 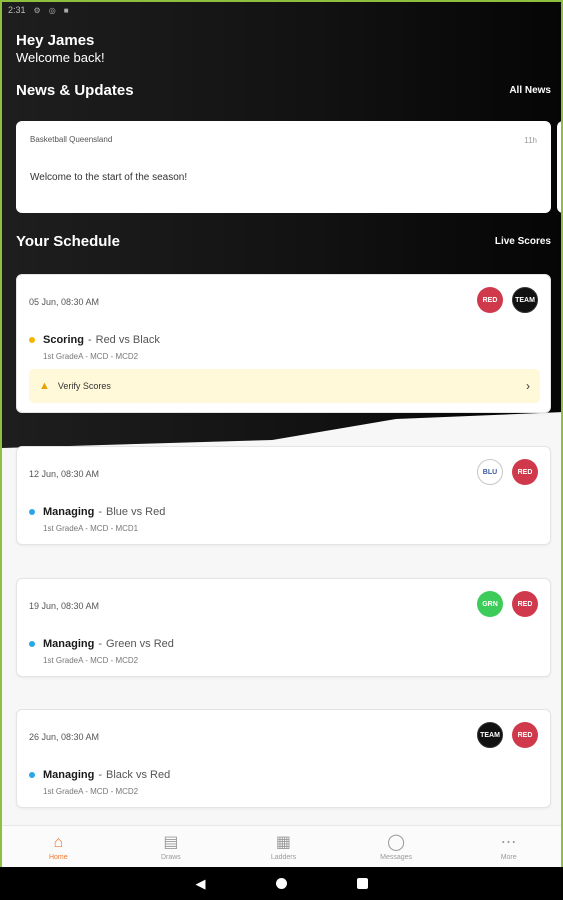 What do you see at coordinates (507, 300) in the screenshot?
I see `team-logos: RED TEAM` at bounding box center [507, 300].